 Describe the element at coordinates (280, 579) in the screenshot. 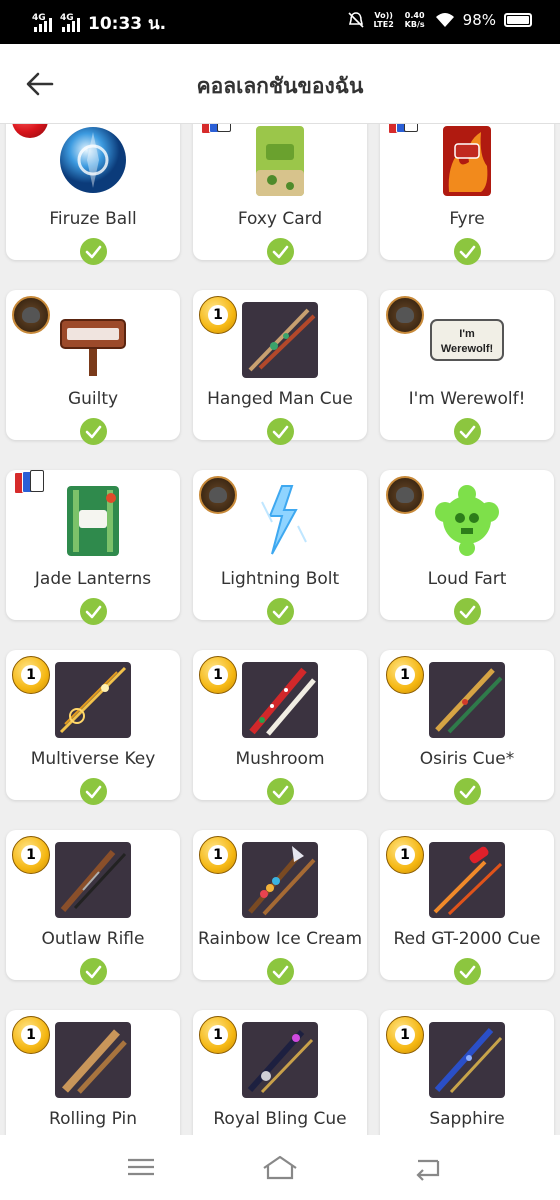

I see `item-label: Lightning Bolt` at that location.